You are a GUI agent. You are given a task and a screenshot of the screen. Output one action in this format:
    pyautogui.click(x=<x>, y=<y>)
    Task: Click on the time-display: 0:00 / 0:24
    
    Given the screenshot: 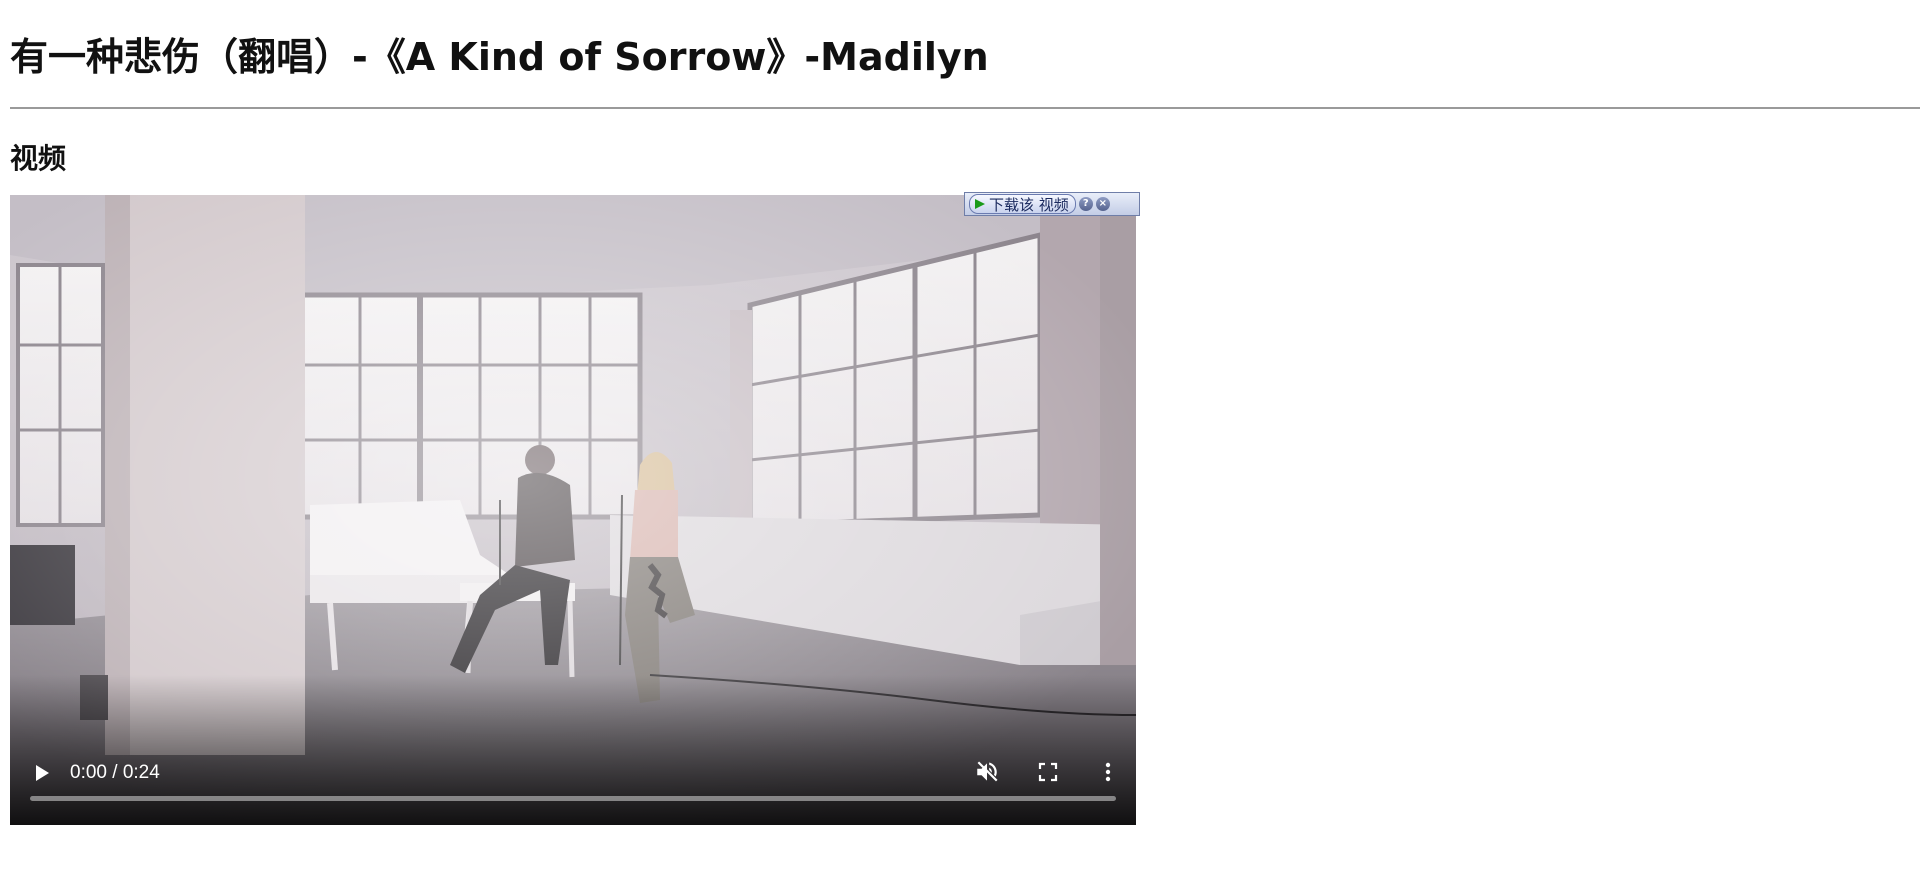 What is the action you would take?
    pyautogui.click(x=115, y=772)
    